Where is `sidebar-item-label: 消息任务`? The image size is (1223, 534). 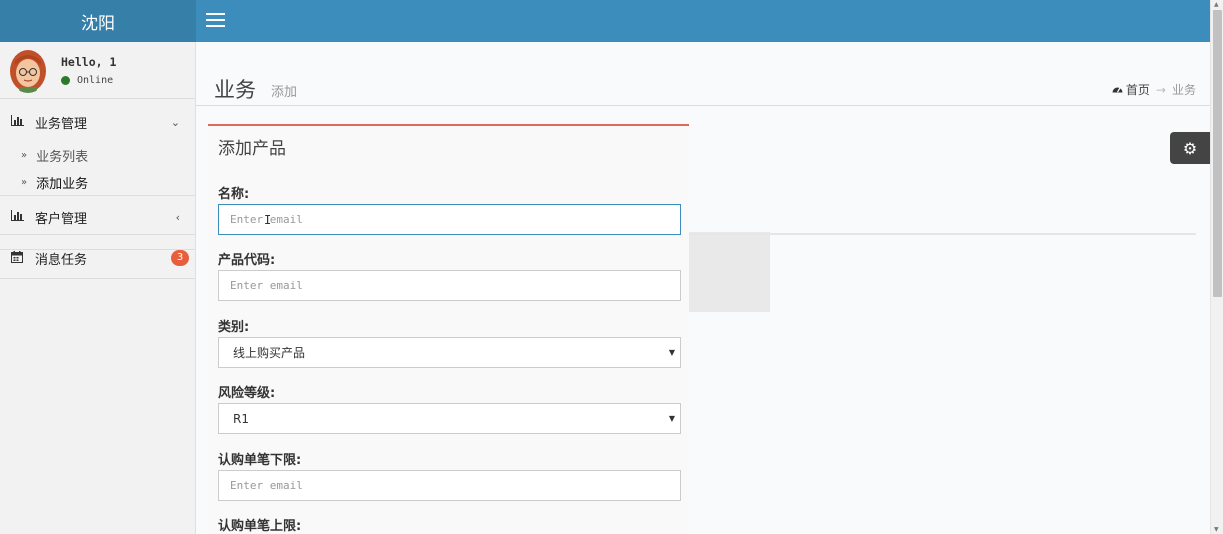 sidebar-item-label: 消息任务 is located at coordinates (61, 260).